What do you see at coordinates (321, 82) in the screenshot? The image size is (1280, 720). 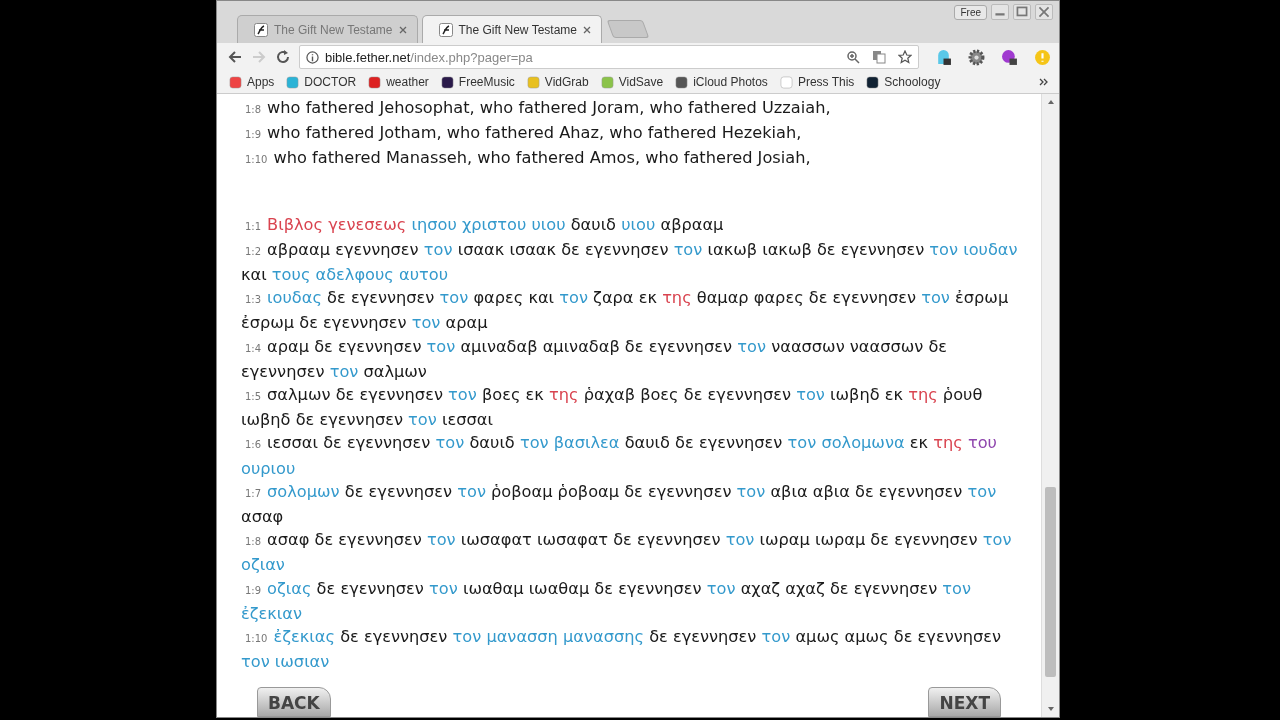 I see `bookmark-link: DOCTOR` at bounding box center [321, 82].